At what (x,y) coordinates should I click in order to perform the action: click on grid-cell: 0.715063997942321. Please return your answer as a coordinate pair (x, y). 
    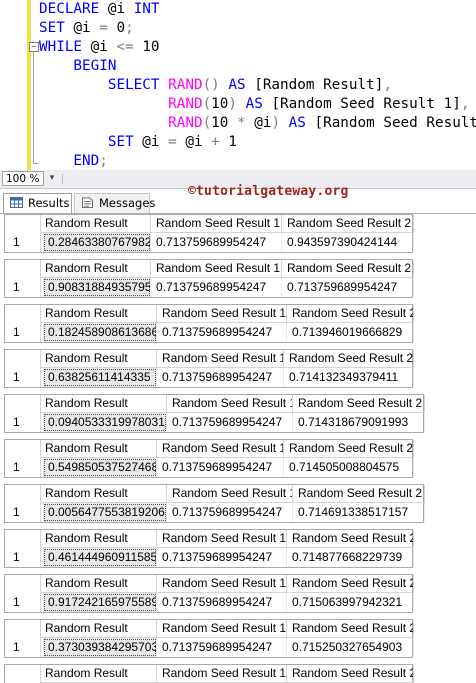
    Looking at the image, I should click on (350, 602).